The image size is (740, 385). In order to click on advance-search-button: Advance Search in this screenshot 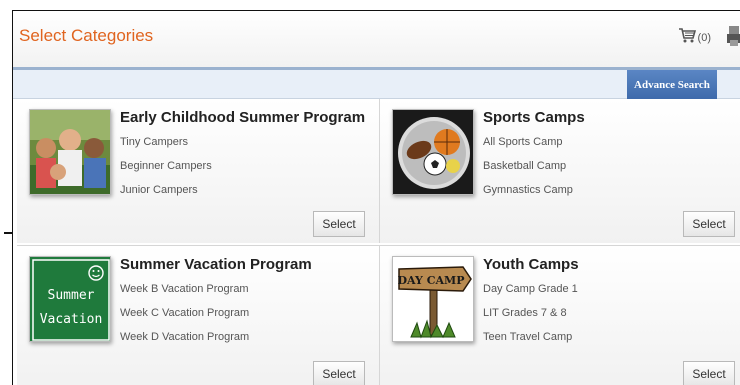, I will do `click(672, 84)`.